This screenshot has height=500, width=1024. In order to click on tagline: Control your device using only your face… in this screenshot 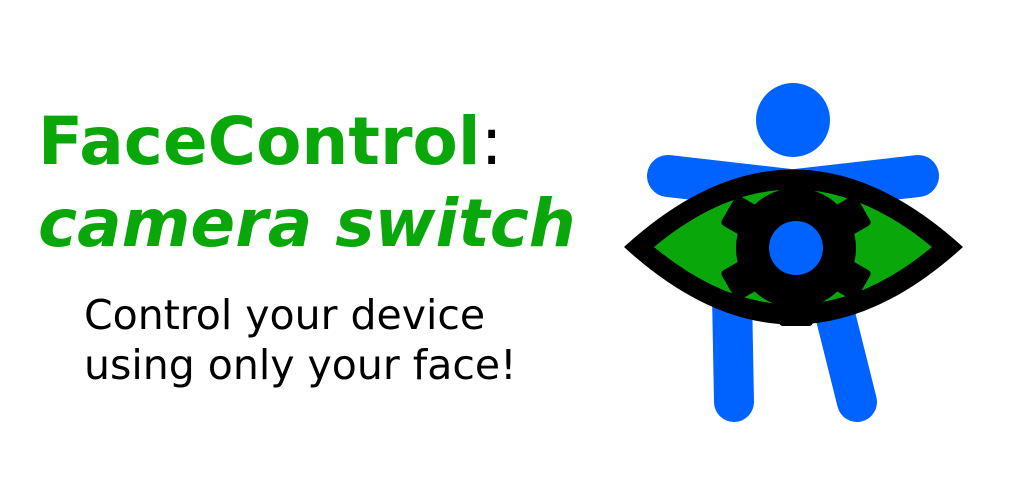, I will do `click(300, 340)`.